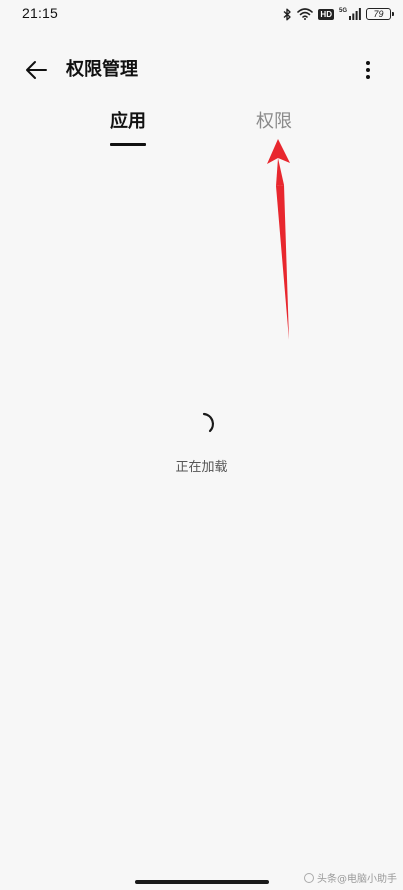 The width and height of the screenshot is (403, 890). Describe the element at coordinates (282, 262) in the screenshot. I see `annotation-arrow-shaft` at that location.